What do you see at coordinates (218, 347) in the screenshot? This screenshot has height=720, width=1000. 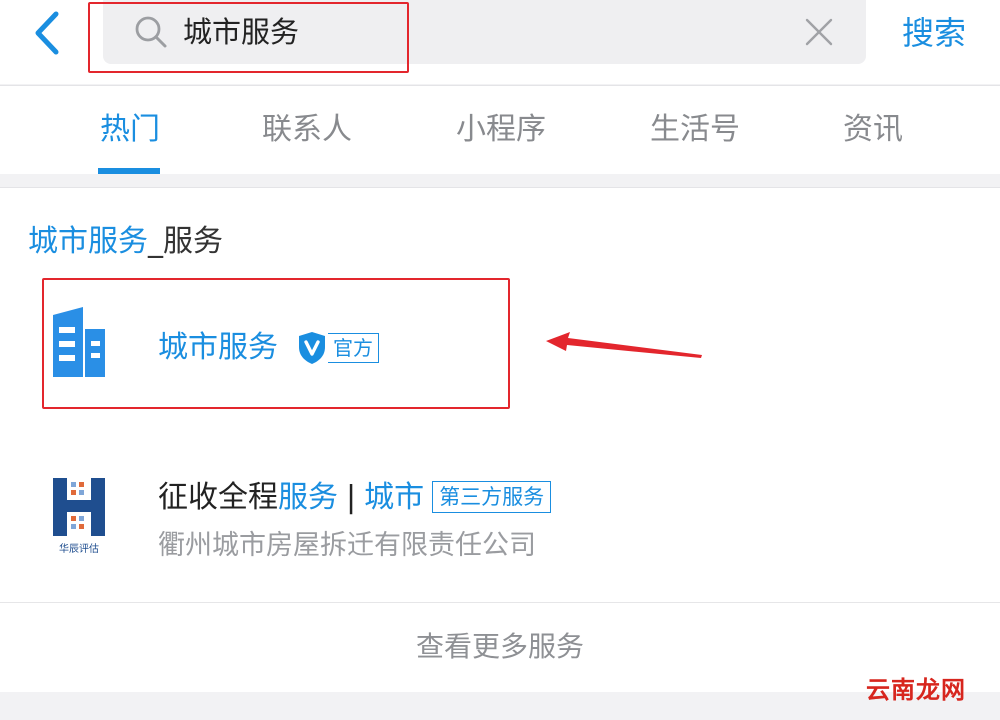 I see `result-name: 城市服务` at bounding box center [218, 347].